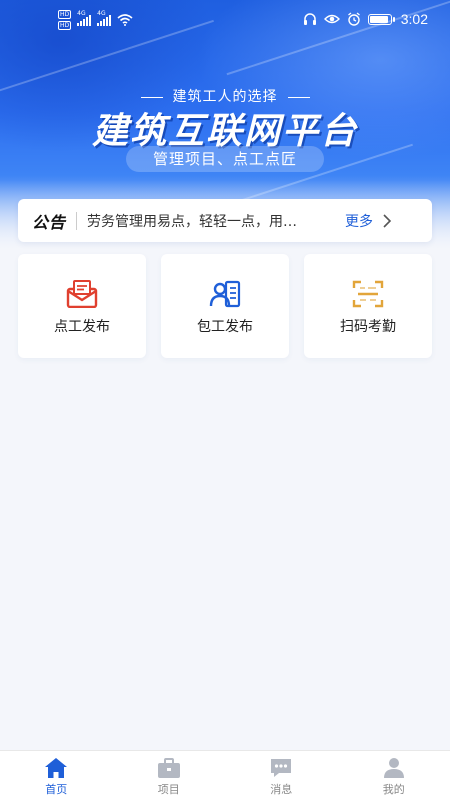 Image resolution: width=450 pixels, height=800 pixels. I want to click on chat-icon, so click(281, 768).